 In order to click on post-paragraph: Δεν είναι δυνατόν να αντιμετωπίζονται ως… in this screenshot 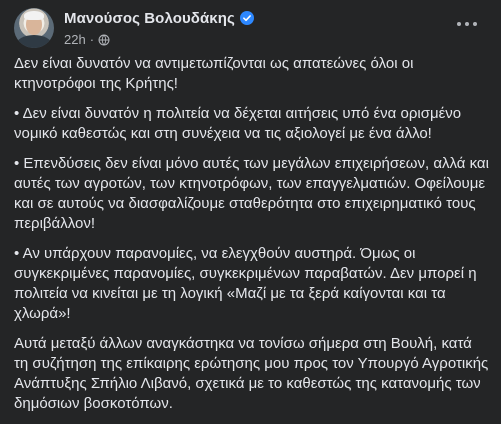, I will do `click(214, 73)`.